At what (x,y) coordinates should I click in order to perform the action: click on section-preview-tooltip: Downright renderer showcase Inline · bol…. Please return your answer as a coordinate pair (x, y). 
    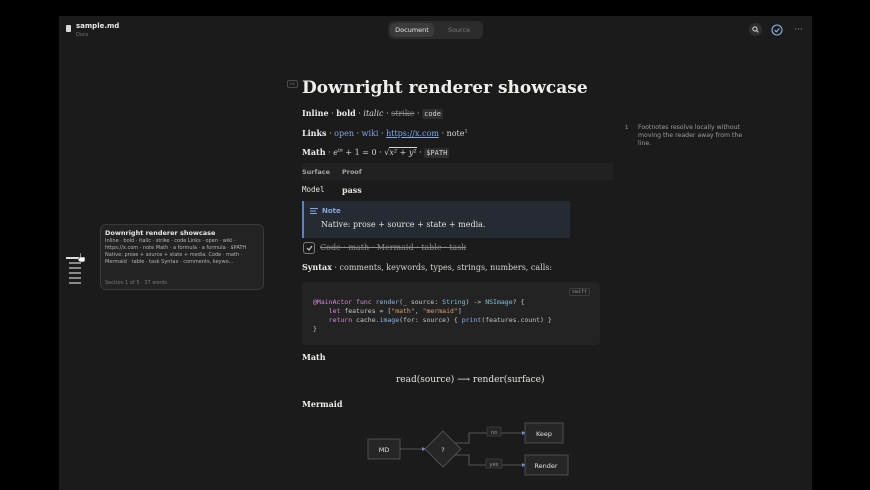
    Looking at the image, I should click on (182, 257).